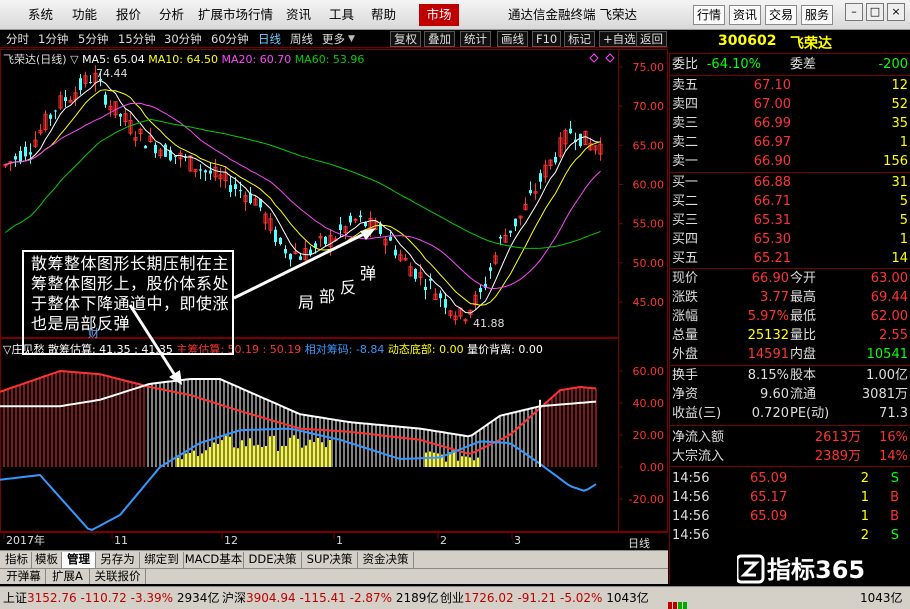 The height and width of the screenshot is (609, 910). I want to click on tab-4: 绑定到, so click(162, 560).